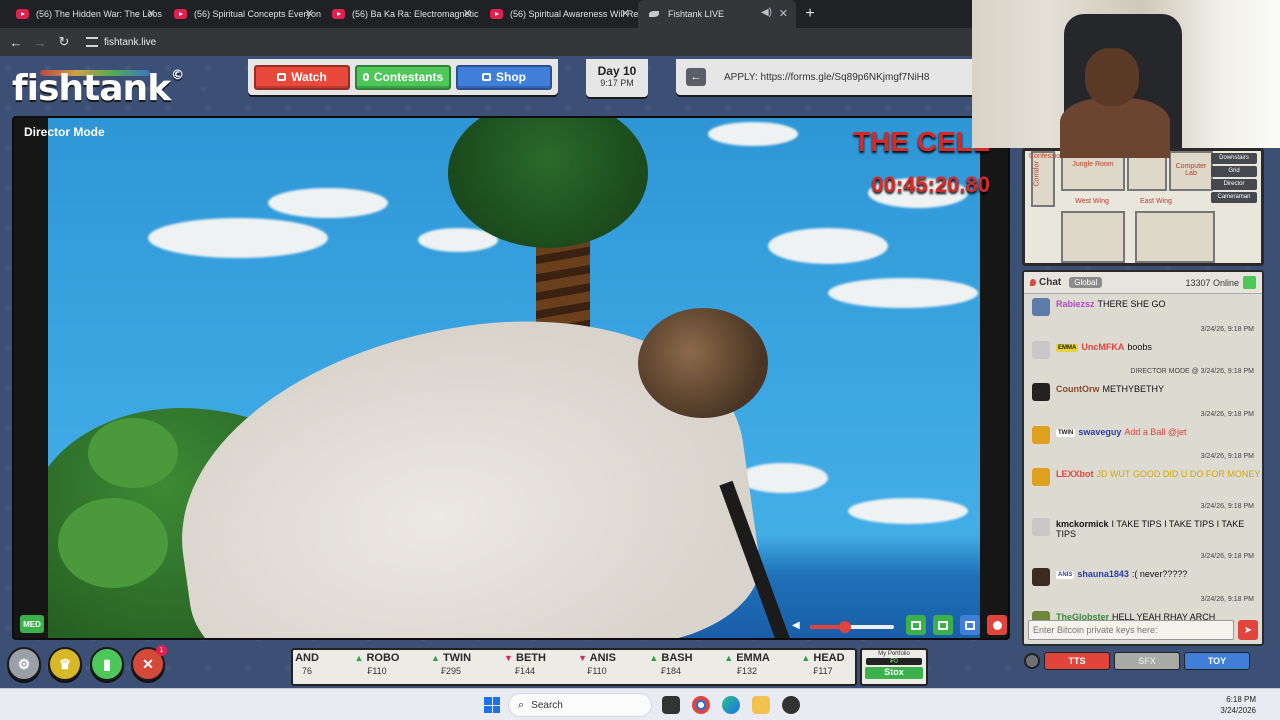 The width and height of the screenshot is (1280, 720). What do you see at coordinates (1234, 184) in the screenshot?
I see `map-tab-director: Director` at bounding box center [1234, 184].